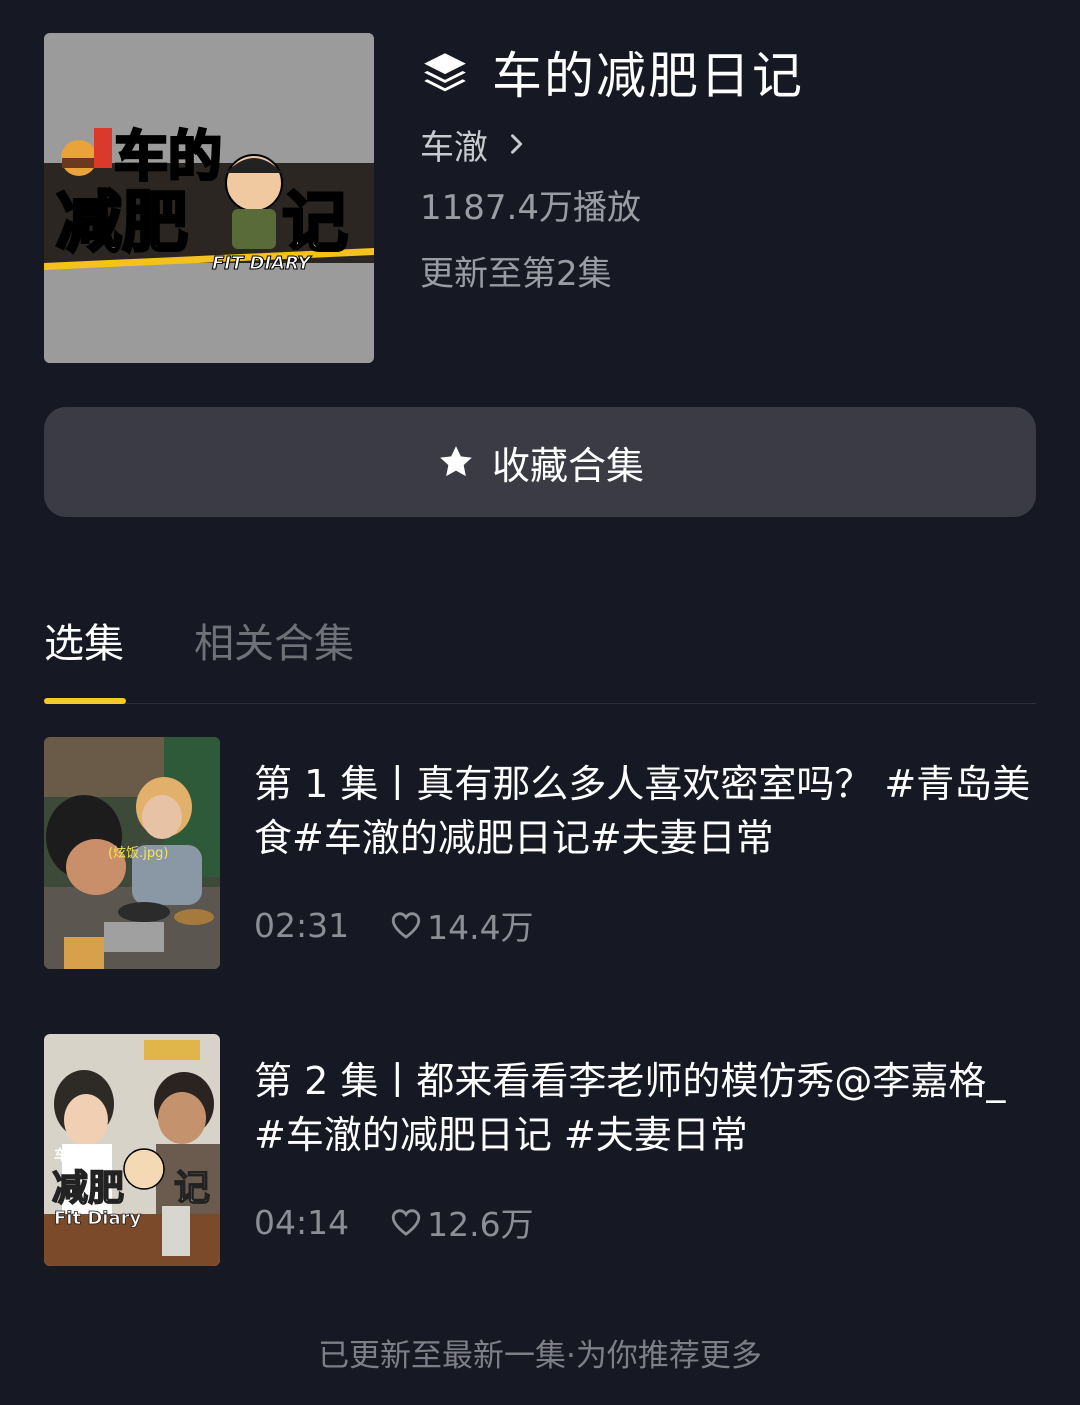 The height and width of the screenshot is (1405, 1080). Describe the element at coordinates (454, 147) in the screenshot. I see `author-name: 车澈` at that location.